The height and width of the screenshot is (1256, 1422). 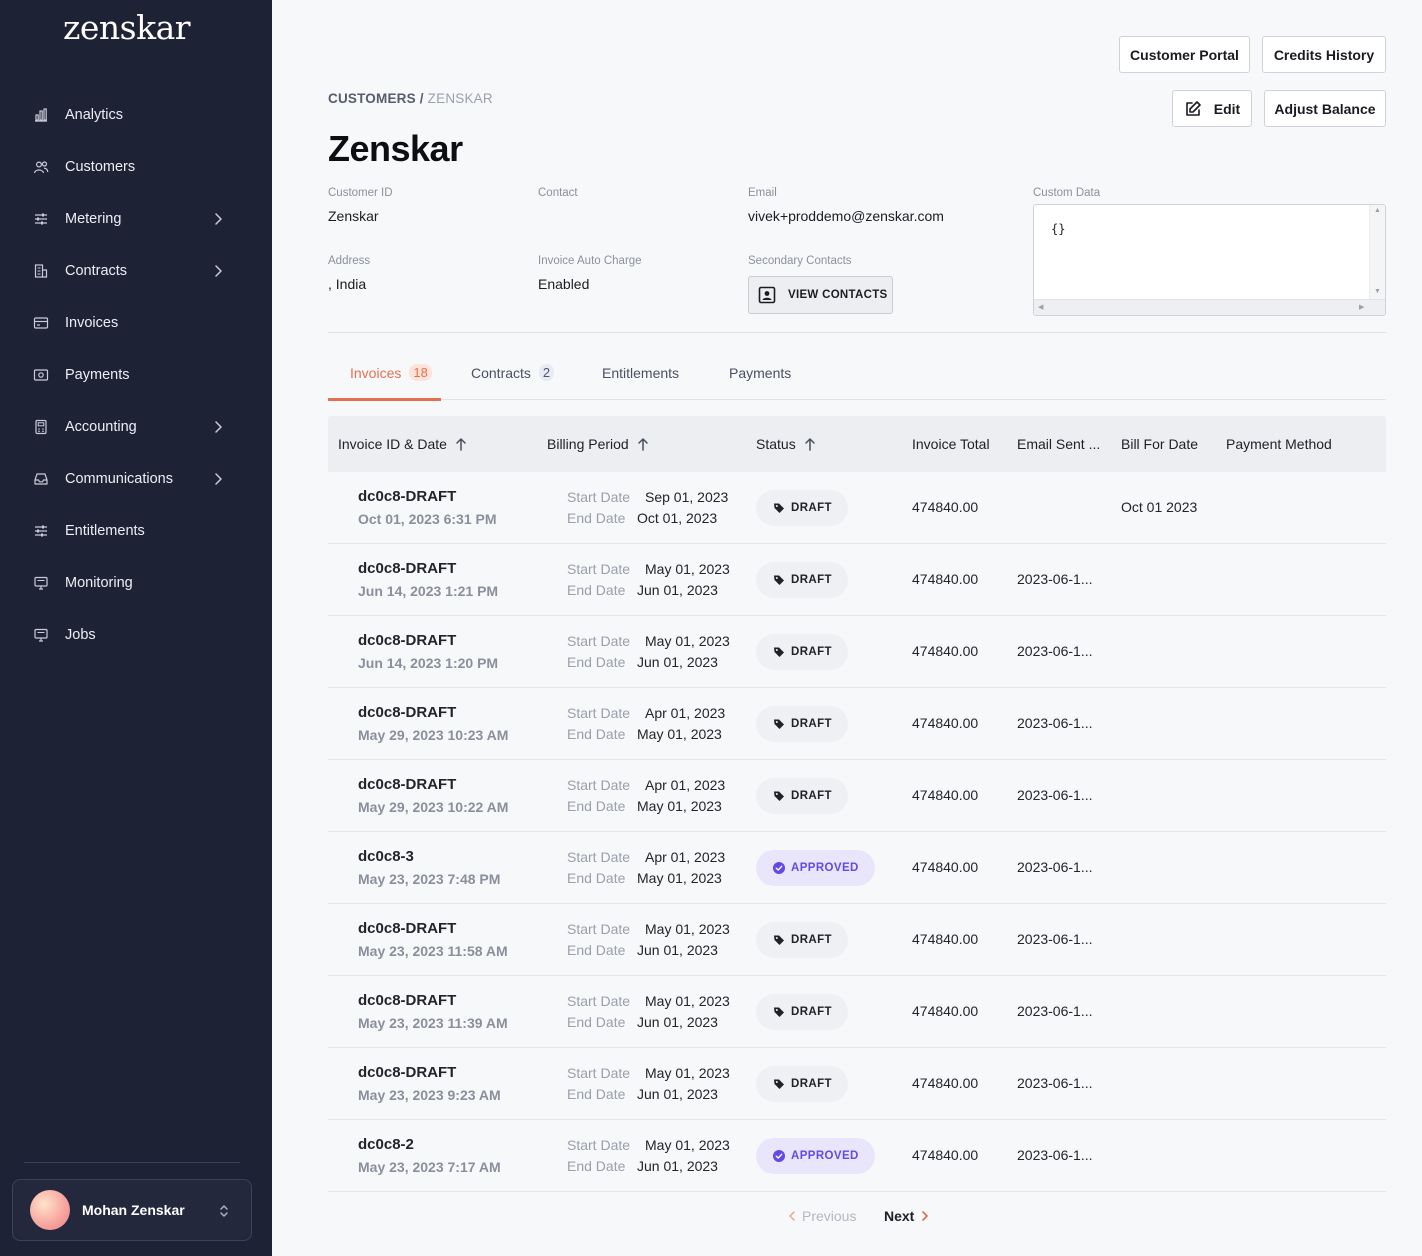 What do you see at coordinates (100, 167) in the screenshot?
I see `sidebar-item-label: Customers` at bounding box center [100, 167].